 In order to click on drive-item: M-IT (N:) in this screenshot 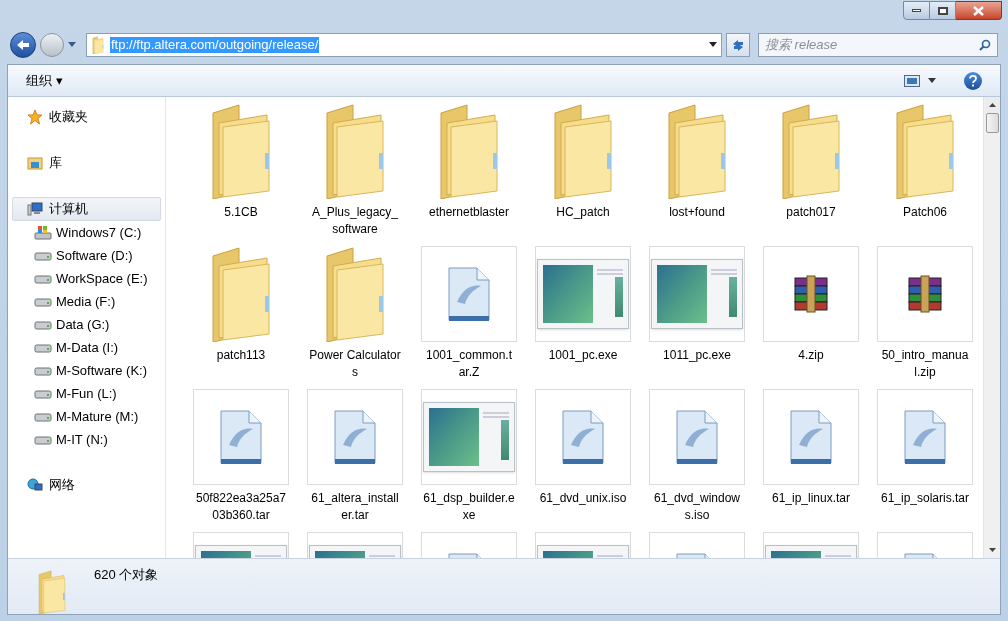, I will do `click(86, 439)`.